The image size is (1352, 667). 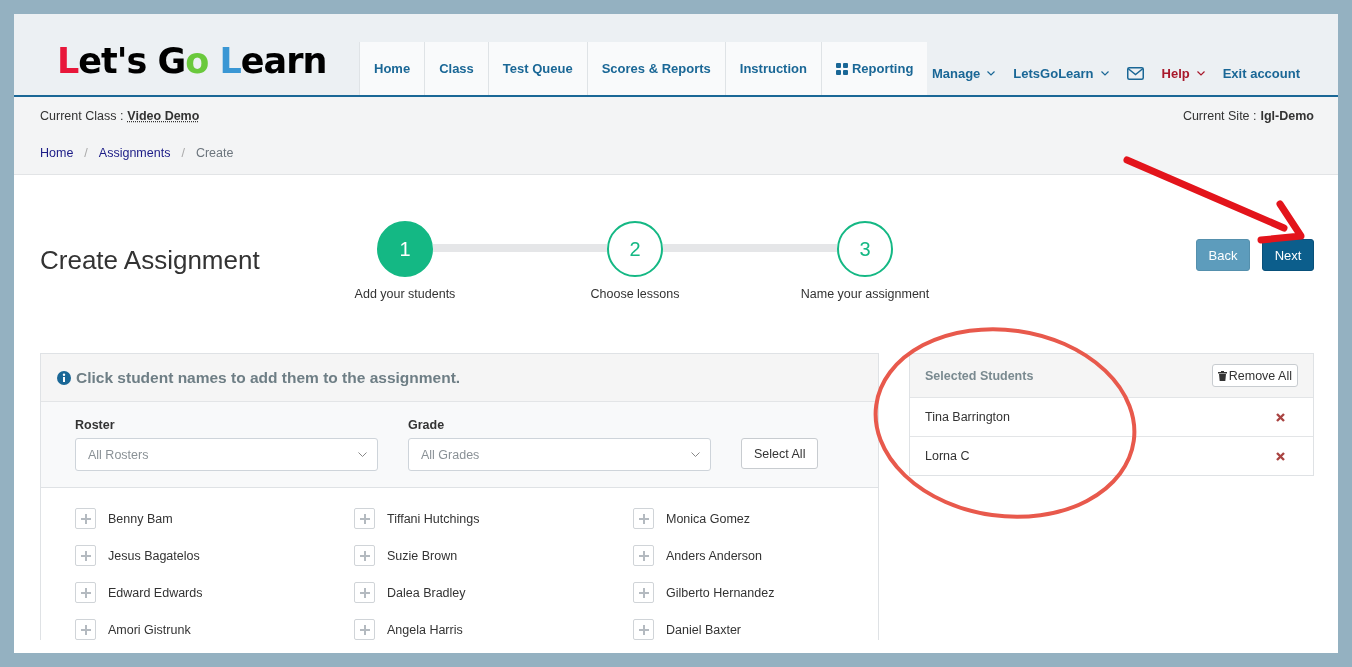 I want to click on instruction-text: Click student names to add them to the assignment., so click(x=268, y=377).